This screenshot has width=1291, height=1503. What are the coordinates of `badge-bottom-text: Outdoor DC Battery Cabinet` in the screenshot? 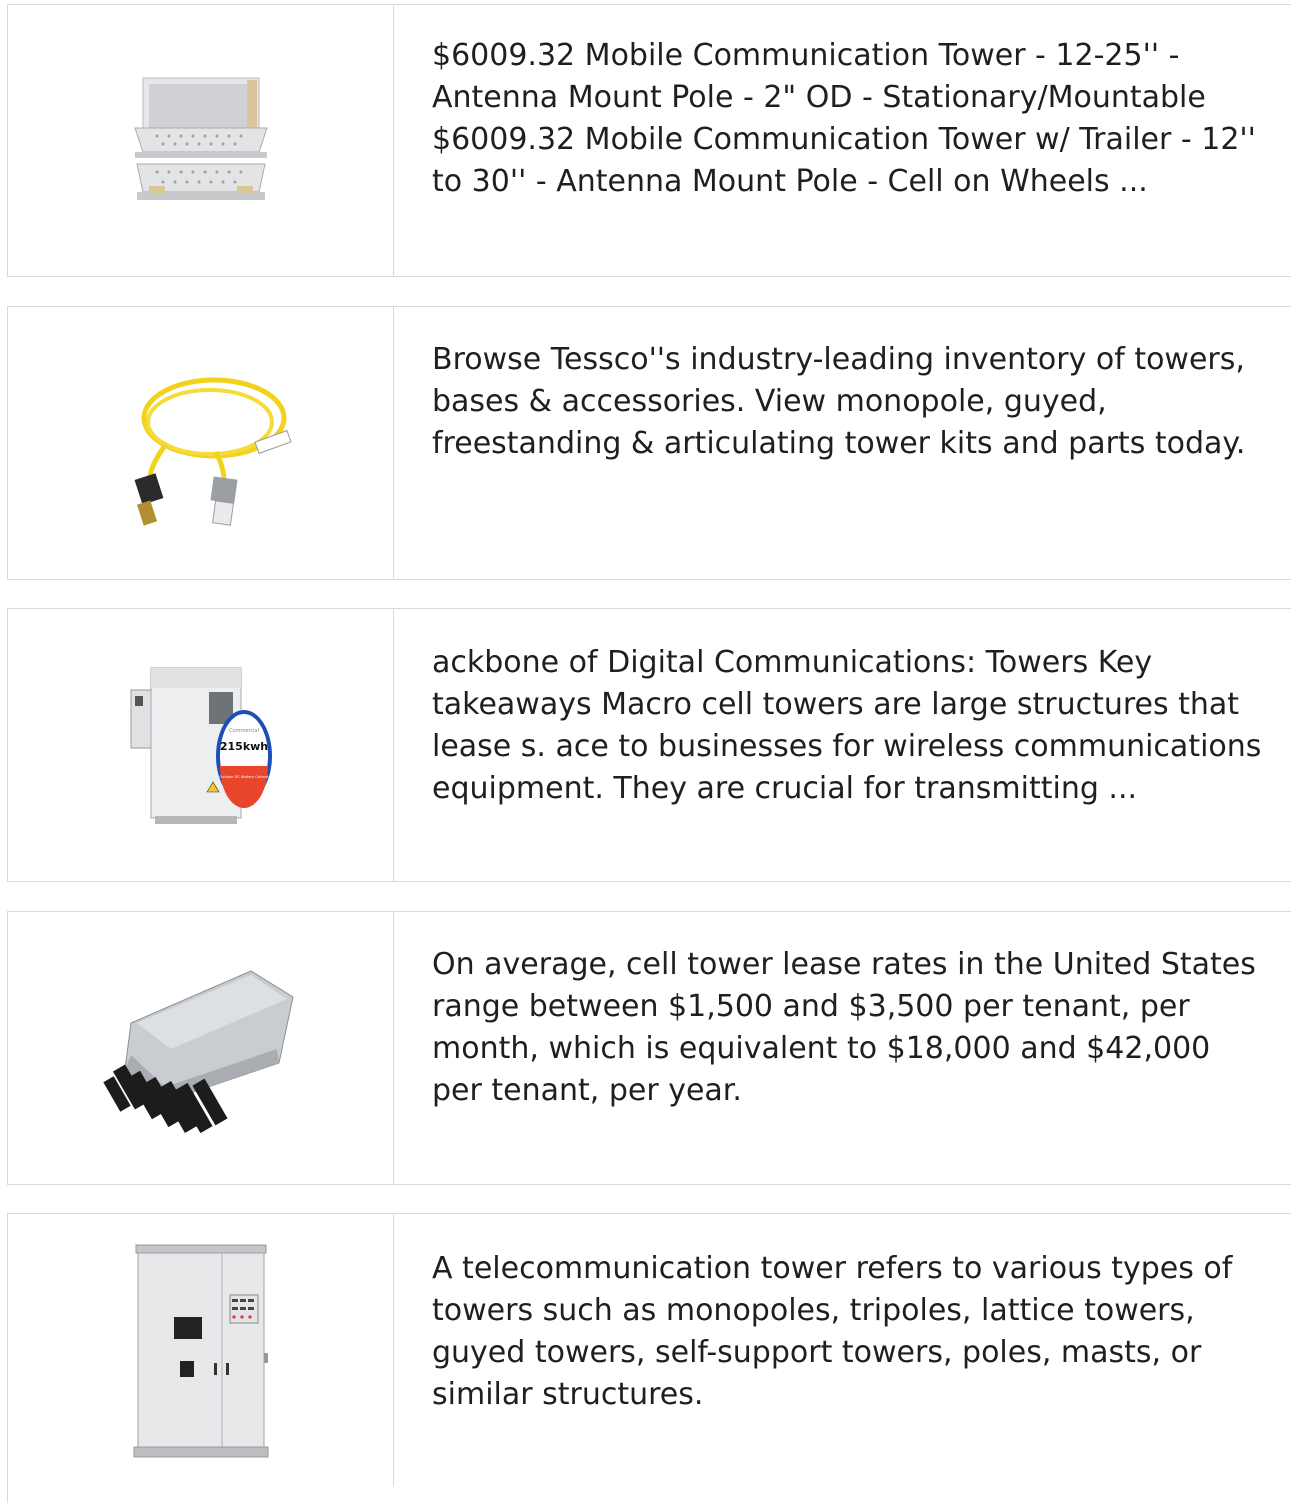 It's located at (244, 777).